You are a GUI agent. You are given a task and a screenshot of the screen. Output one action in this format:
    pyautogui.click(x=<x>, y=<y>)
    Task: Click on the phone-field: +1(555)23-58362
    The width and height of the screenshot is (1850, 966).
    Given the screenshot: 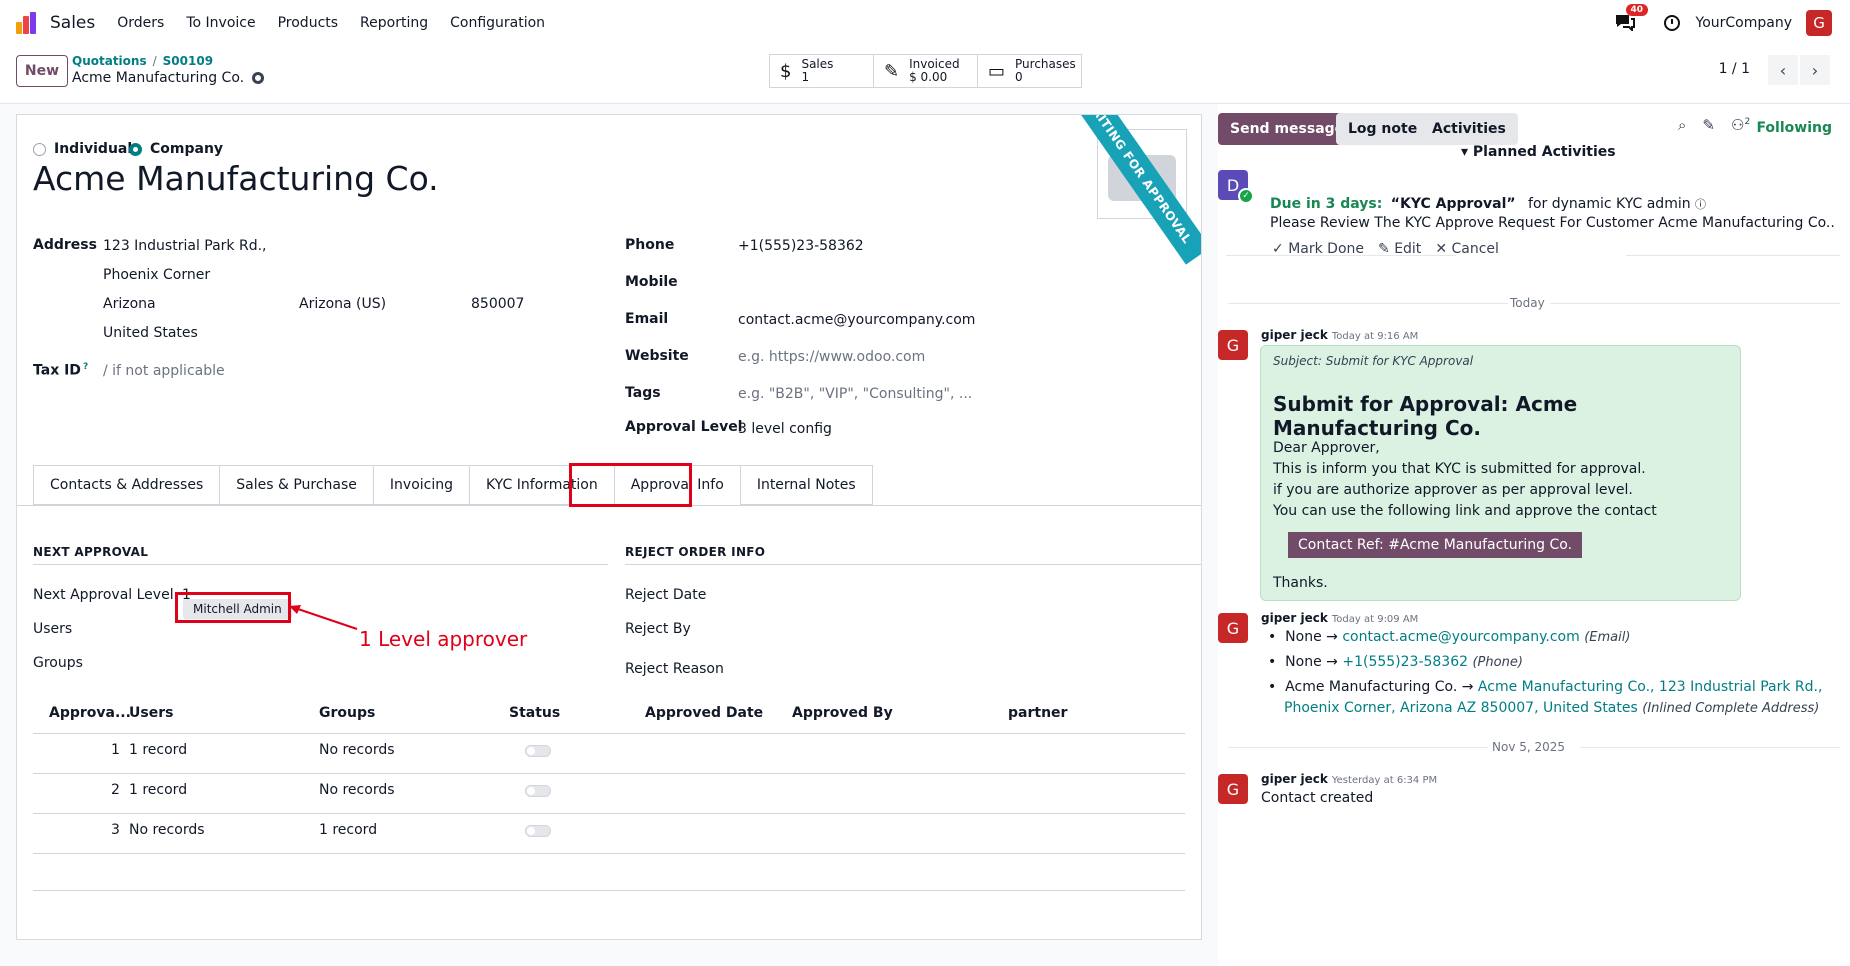 What is the action you would take?
    pyautogui.click(x=801, y=246)
    